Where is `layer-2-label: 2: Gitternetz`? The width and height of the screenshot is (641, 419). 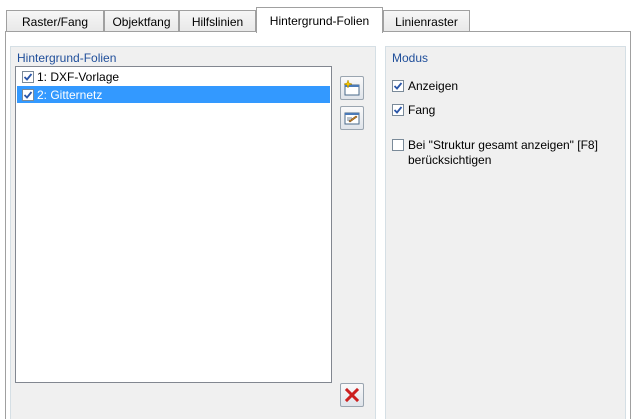
layer-2-label: 2: Gitternetz is located at coordinates (70, 94).